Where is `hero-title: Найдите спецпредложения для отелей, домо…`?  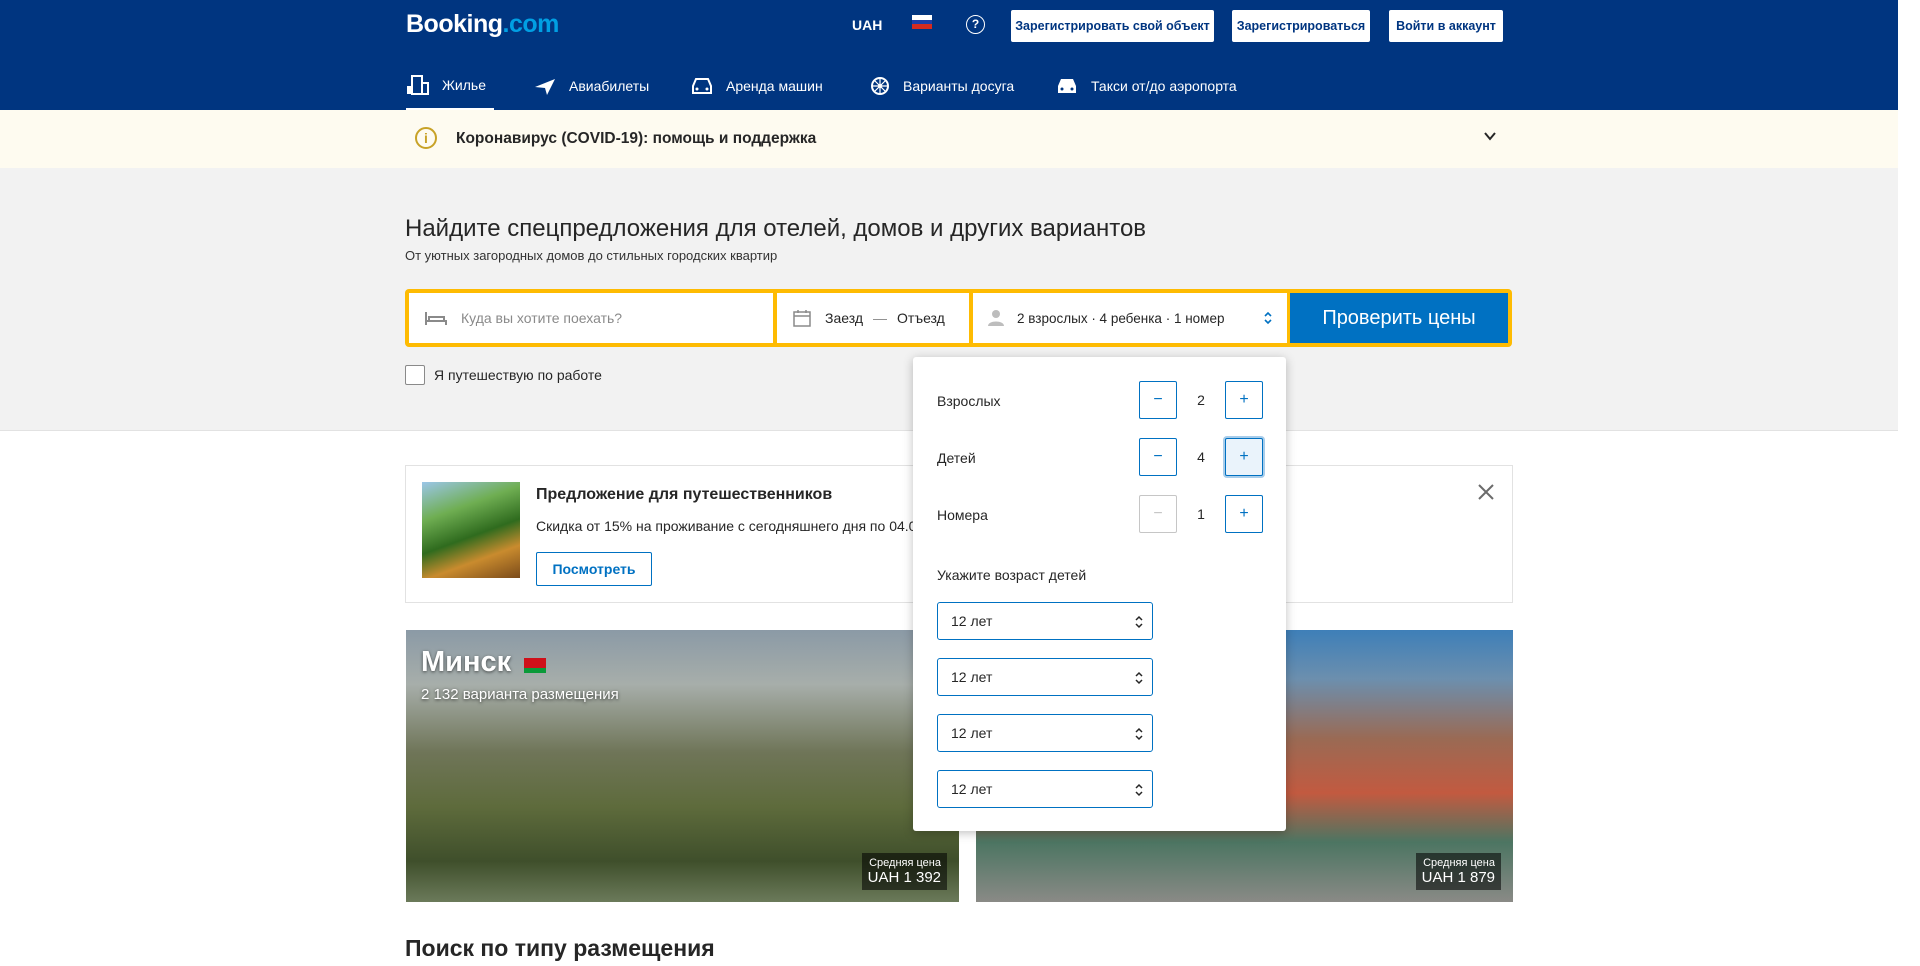
hero-title: Найдите спецпредложения для отелей, домо… is located at coordinates (776, 228).